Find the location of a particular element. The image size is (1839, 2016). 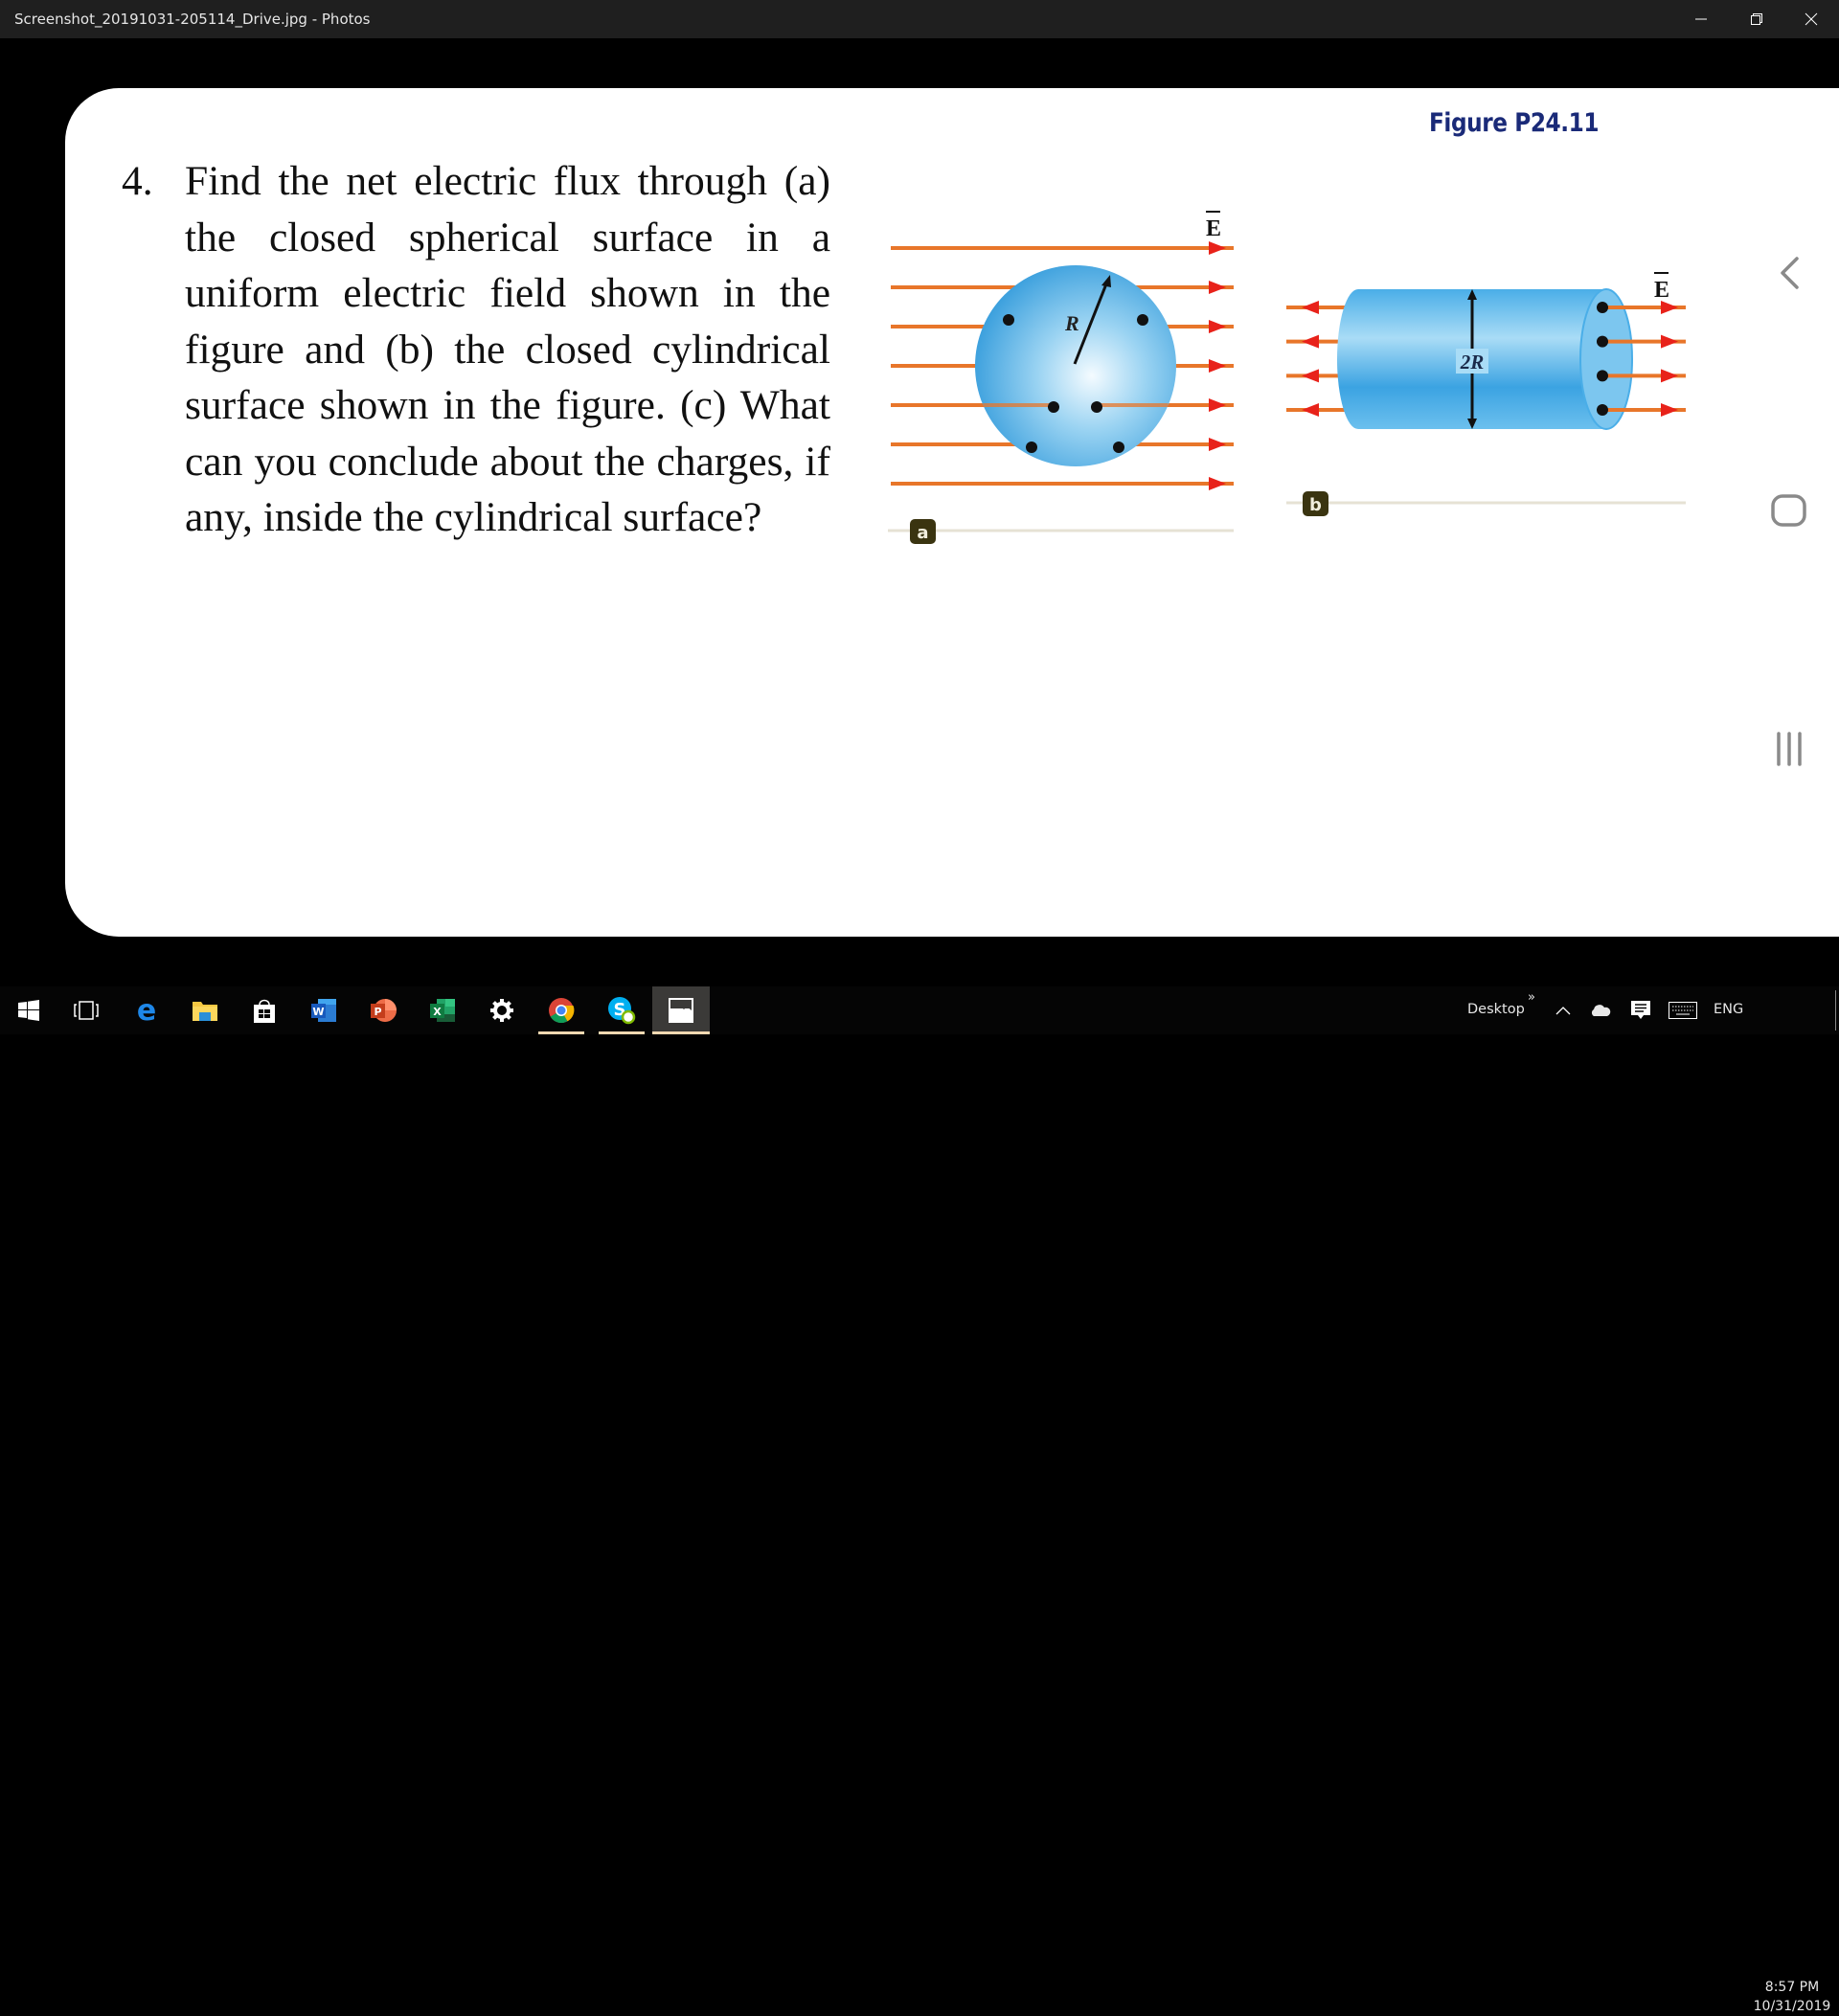

figure-diagram: R E a 2R E b is located at coordinates (1287, 377).